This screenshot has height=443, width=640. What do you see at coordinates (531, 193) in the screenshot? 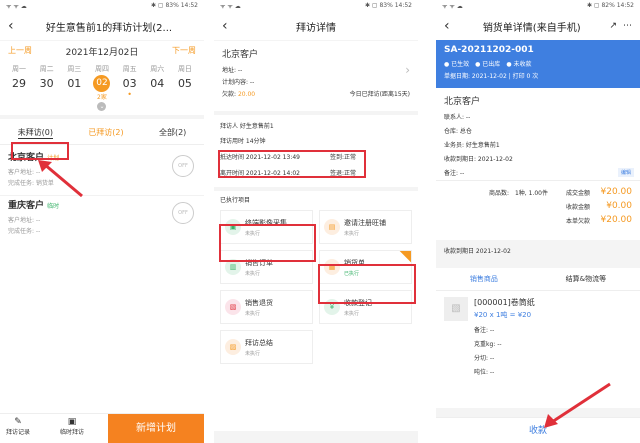
I see `goods-value: 1种, 1.00件` at bounding box center [531, 193].